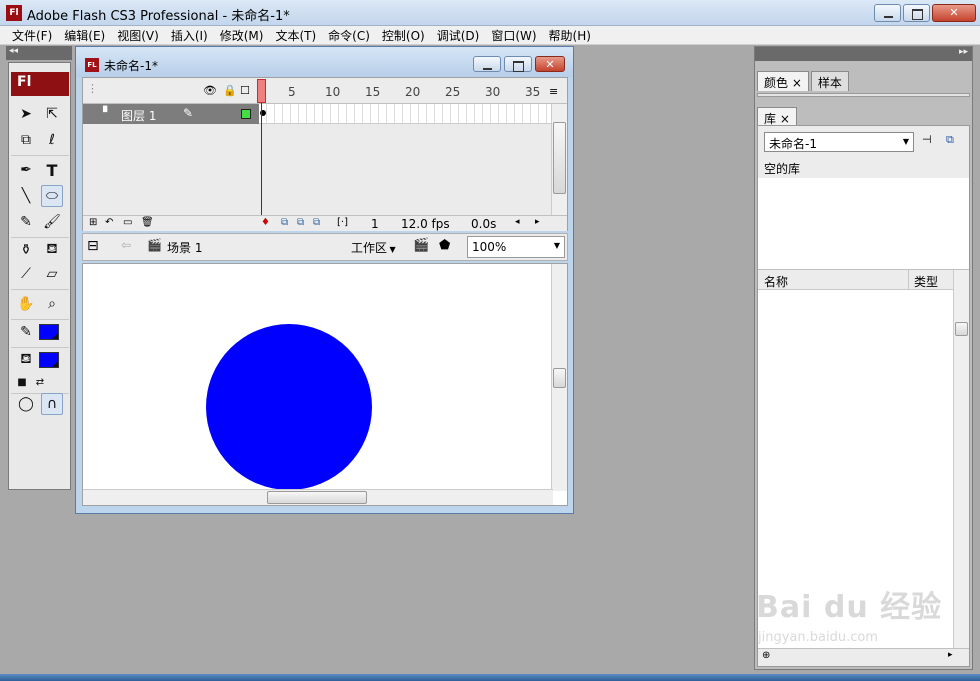 The image size is (980, 681). I want to click on insert-layer-icon: ⊞, so click(93, 222).